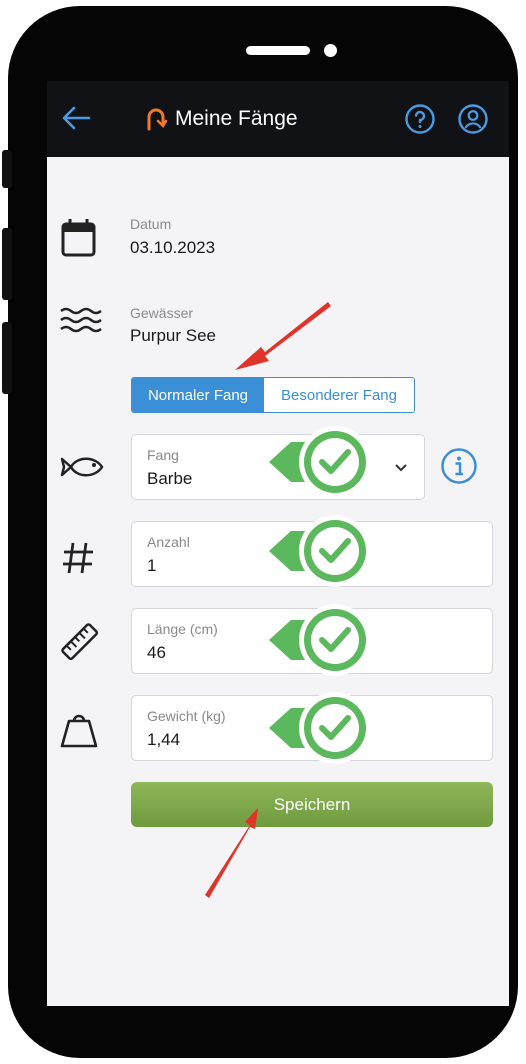  I want to click on back-arrow-icon, so click(76, 118).